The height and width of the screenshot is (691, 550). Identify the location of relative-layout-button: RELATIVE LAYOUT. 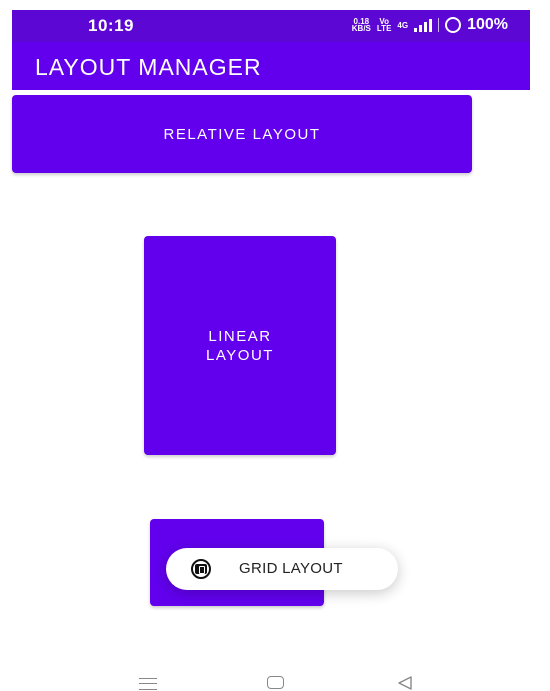
(242, 134).